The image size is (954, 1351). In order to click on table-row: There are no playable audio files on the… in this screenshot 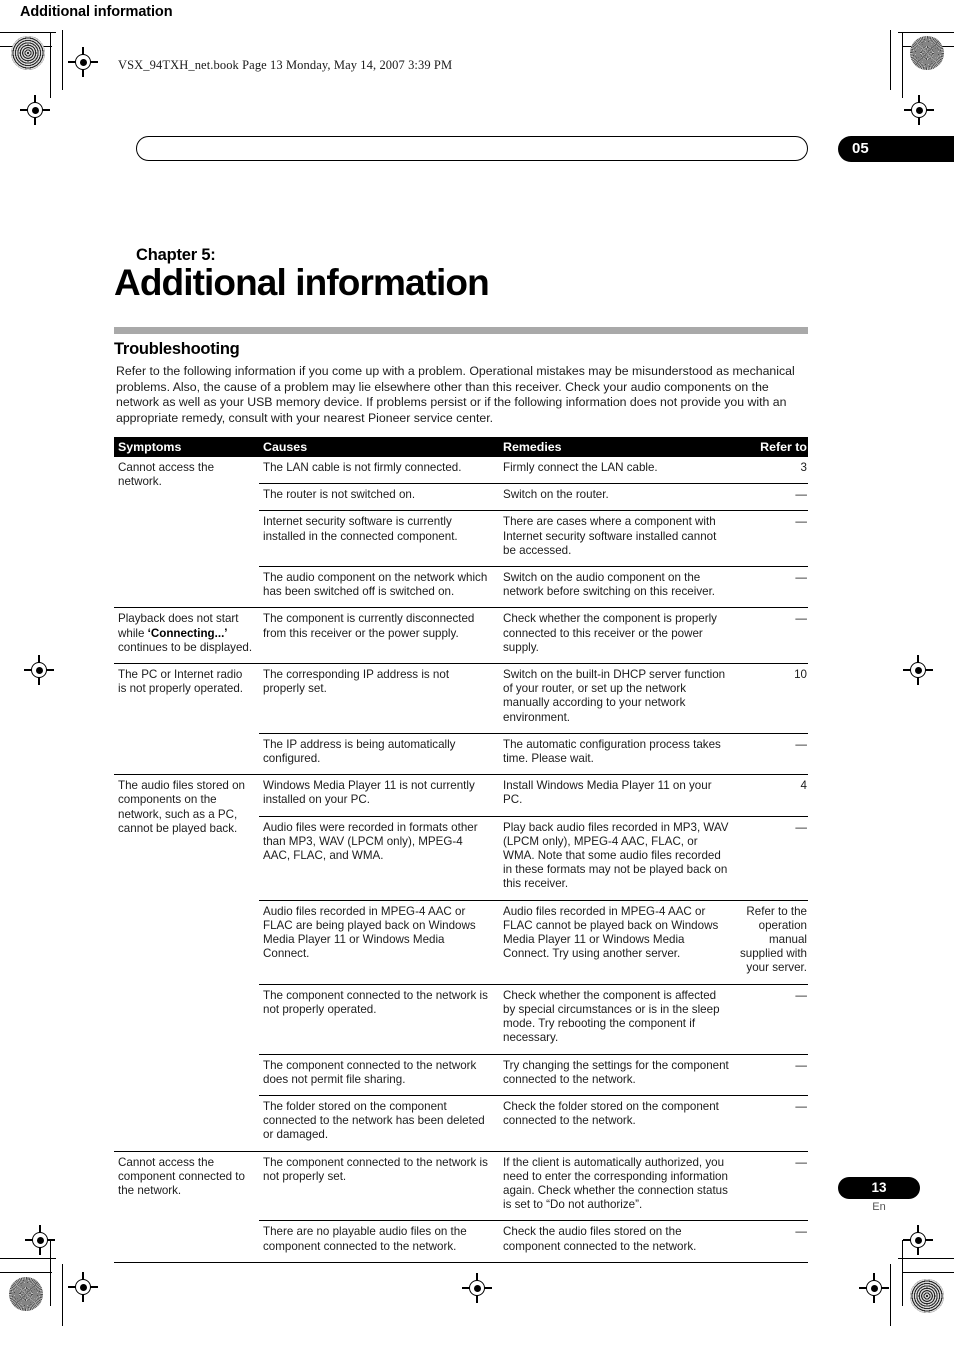, I will do `click(533, 1240)`.